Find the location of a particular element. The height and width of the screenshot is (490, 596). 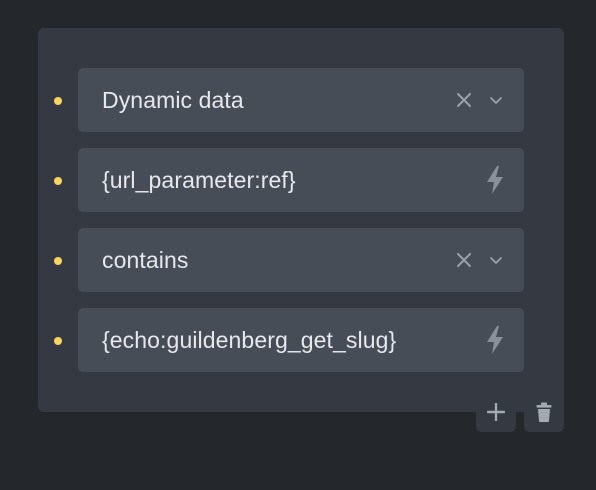

value-text: {echo:guildenberg_get_slug} is located at coordinates (249, 339).